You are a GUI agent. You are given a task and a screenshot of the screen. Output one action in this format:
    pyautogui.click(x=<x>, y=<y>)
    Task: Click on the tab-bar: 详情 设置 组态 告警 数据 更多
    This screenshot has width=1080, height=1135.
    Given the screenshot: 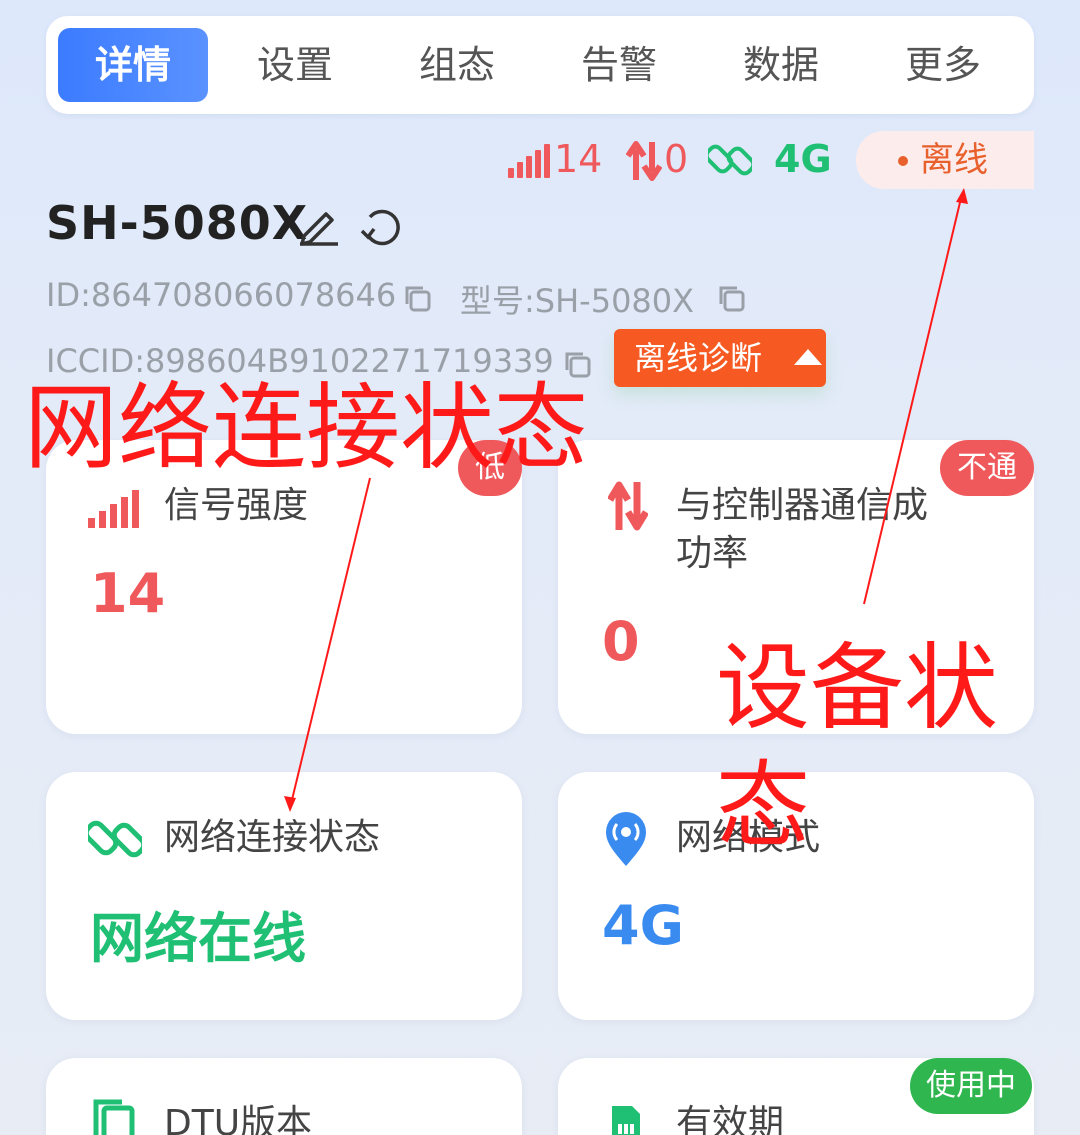 What is the action you would take?
    pyautogui.click(x=540, y=65)
    